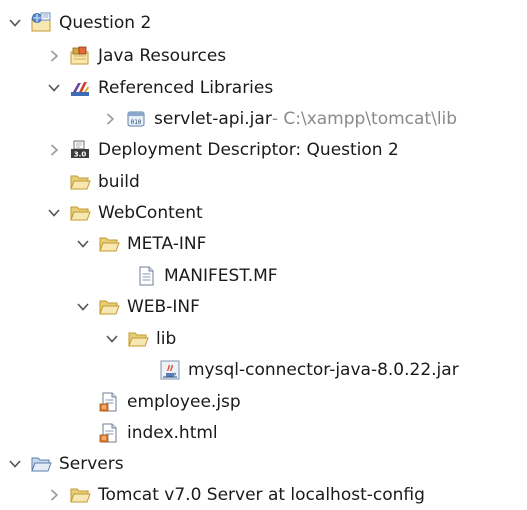 The image size is (527, 510). What do you see at coordinates (80, 88) in the screenshot?
I see `libraries-icon` at bounding box center [80, 88].